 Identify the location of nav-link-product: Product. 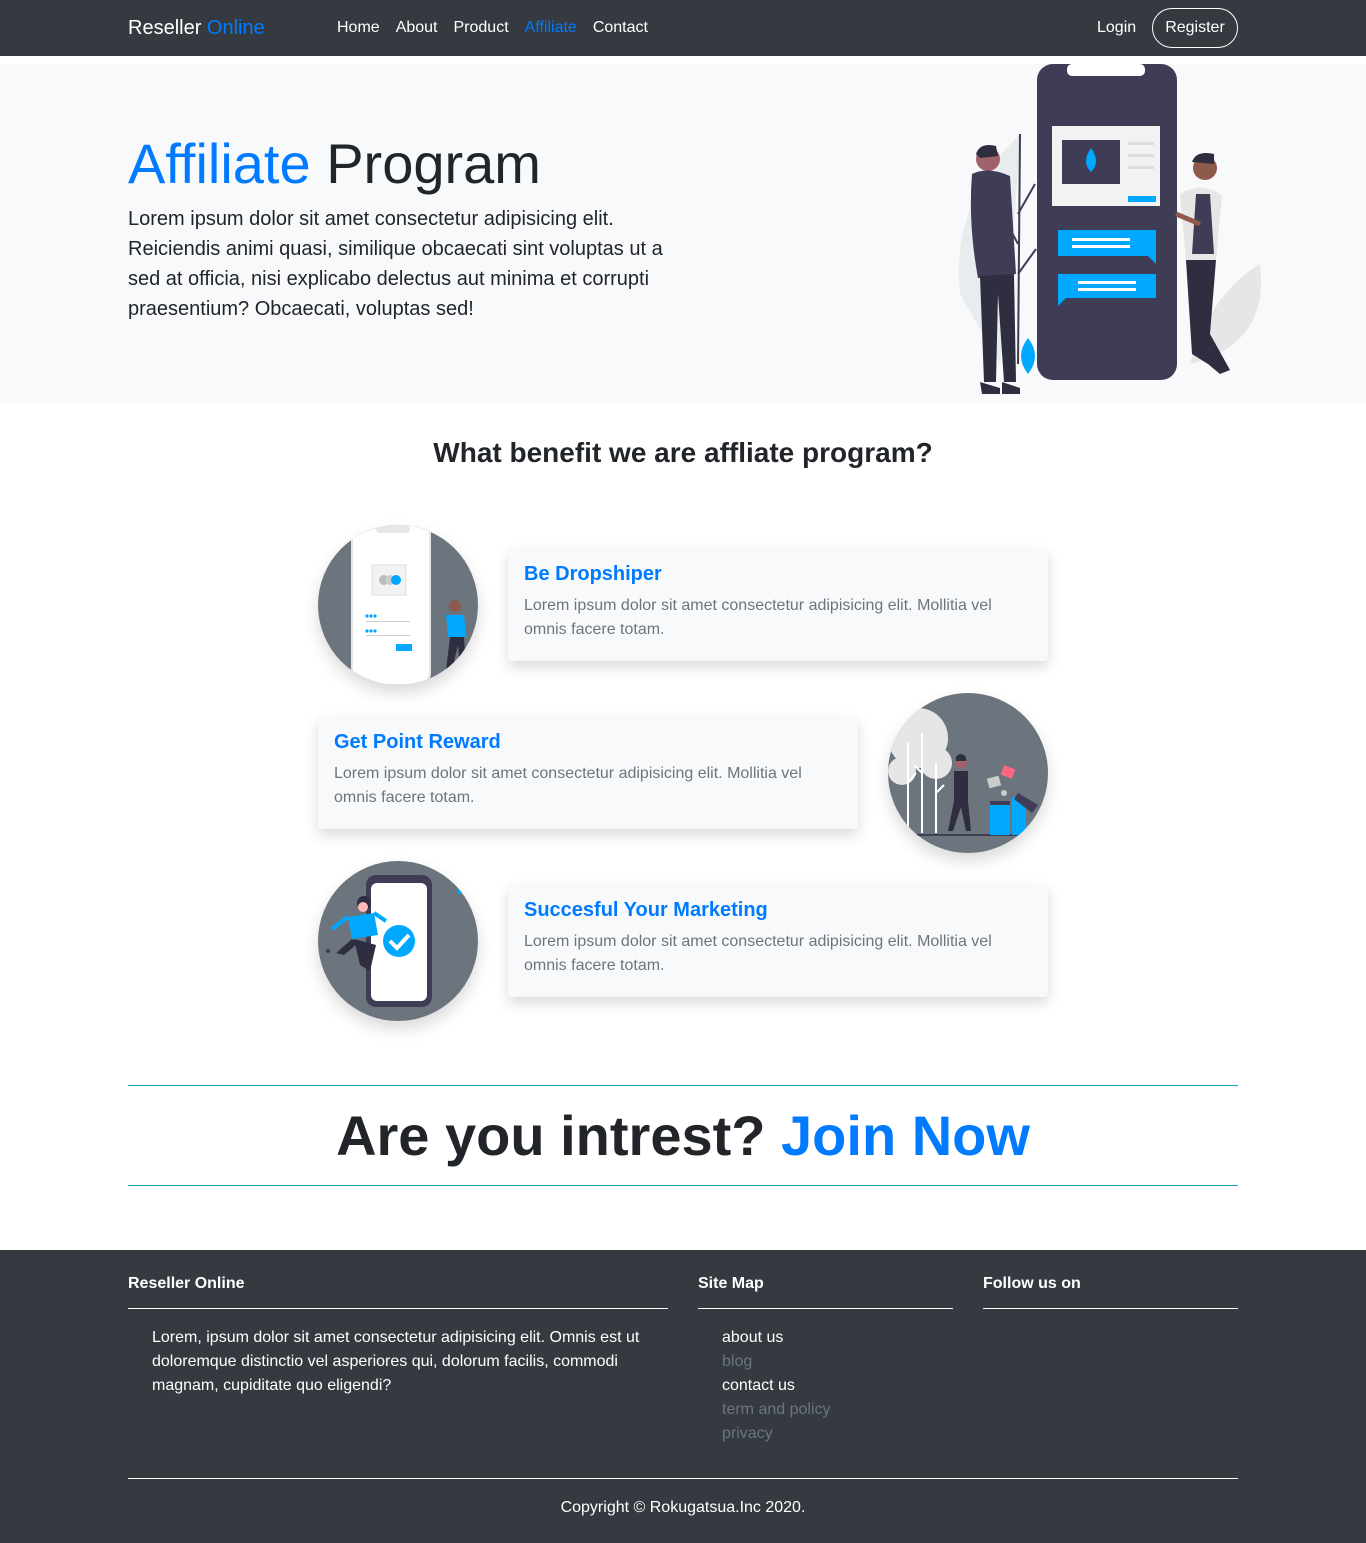
(481, 28).